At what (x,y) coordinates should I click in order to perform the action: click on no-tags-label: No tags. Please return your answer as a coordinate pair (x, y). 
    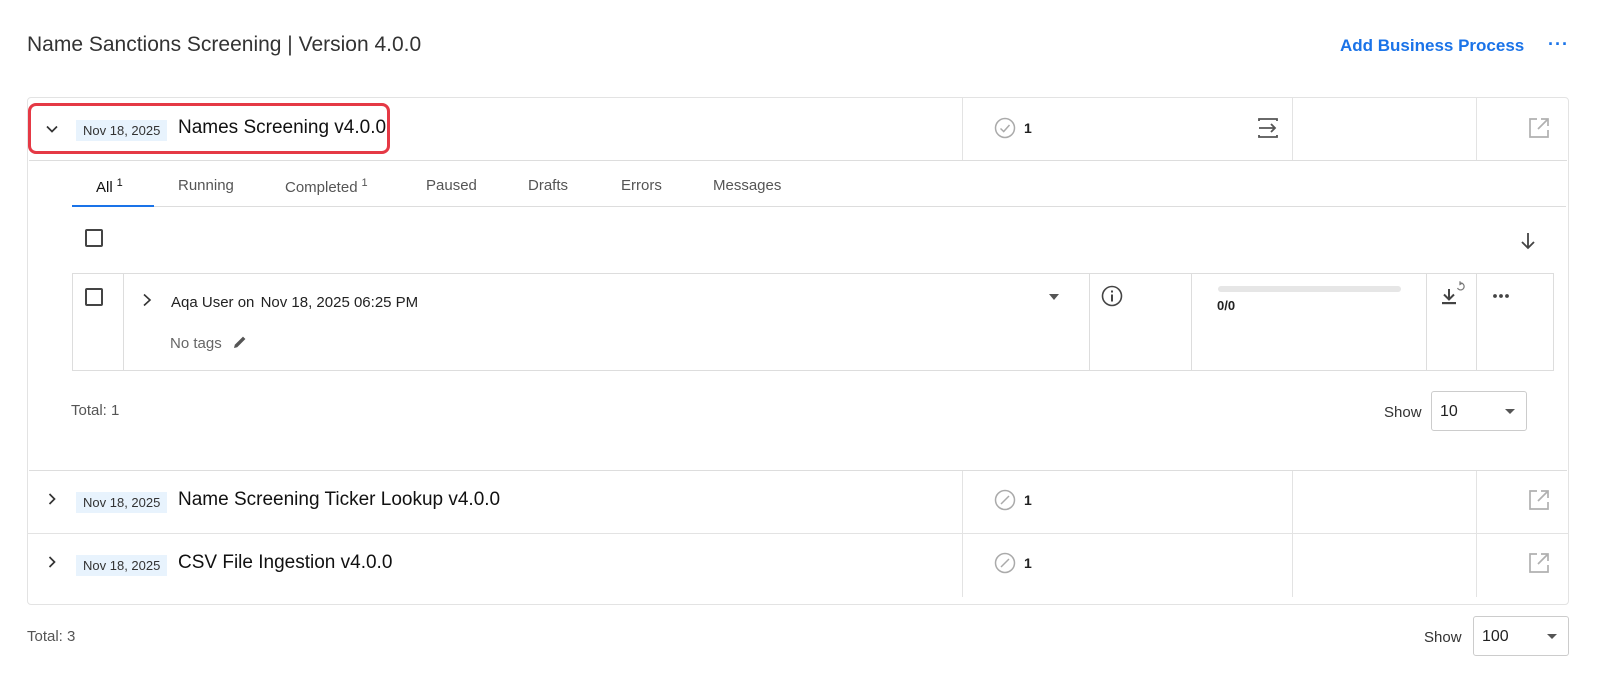
    Looking at the image, I should click on (196, 343).